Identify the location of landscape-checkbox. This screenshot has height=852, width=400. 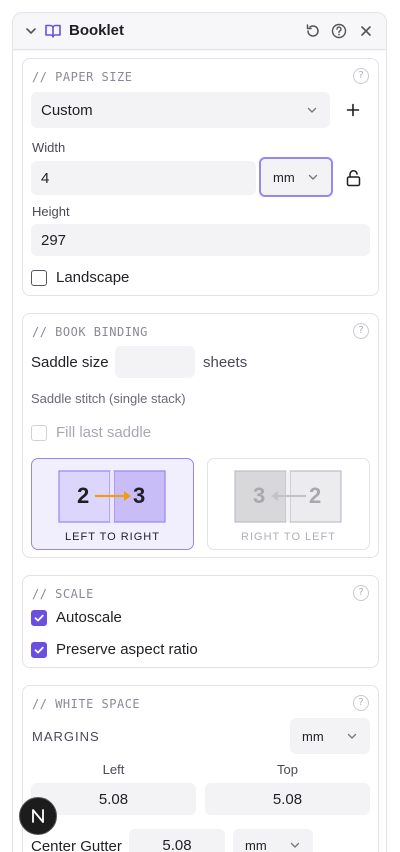
(39, 278).